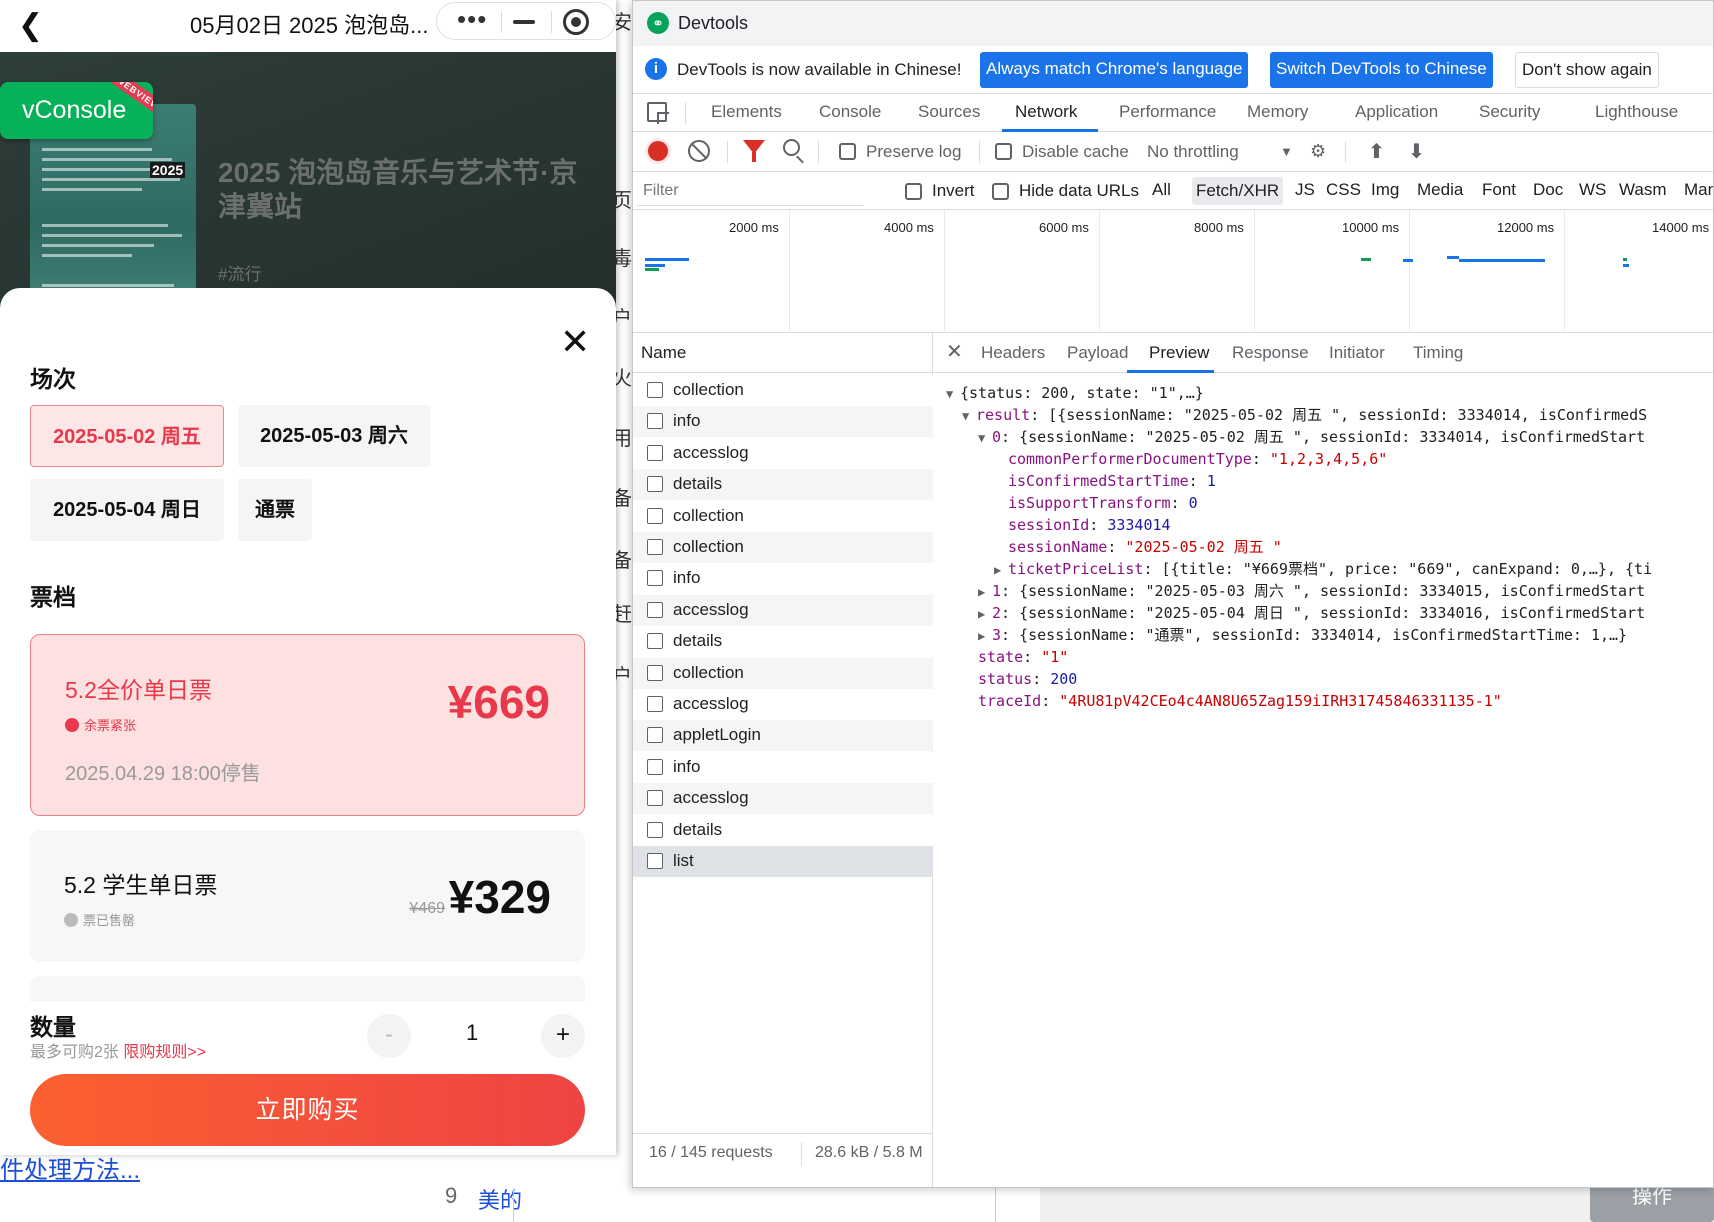 Image resolution: width=1714 pixels, height=1222 pixels. Describe the element at coordinates (1499, 190) in the screenshot. I see `filter-type-font: Font` at that location.